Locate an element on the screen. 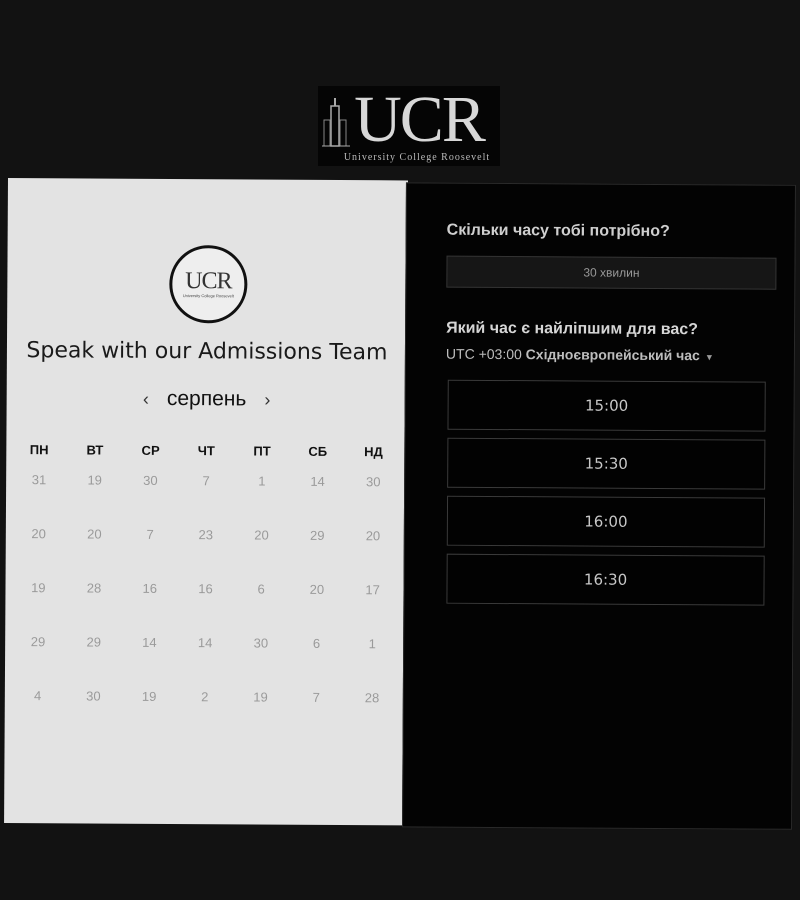 This screenshot has height=900, width=800. weekday-header: СР is located at coordinates (150, 450).